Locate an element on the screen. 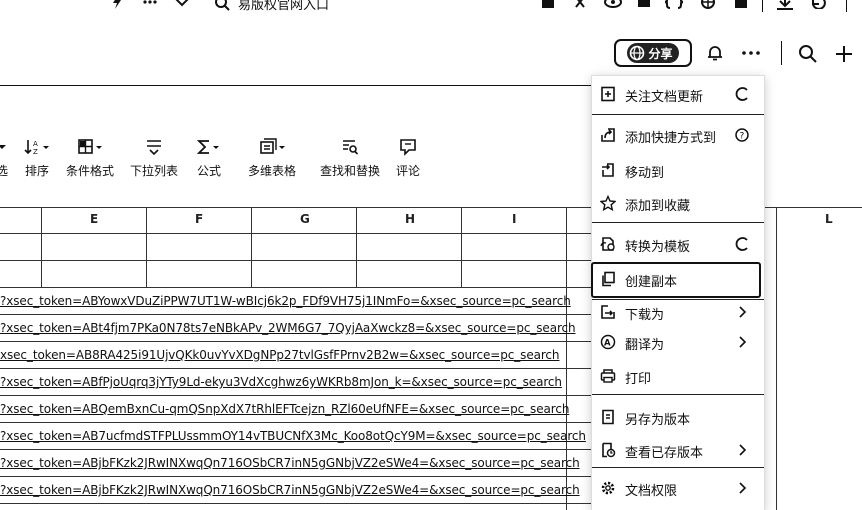 Image resolution: width=862 pixels, height=510 pixels. template-icon is located at coordinates (607, 244).